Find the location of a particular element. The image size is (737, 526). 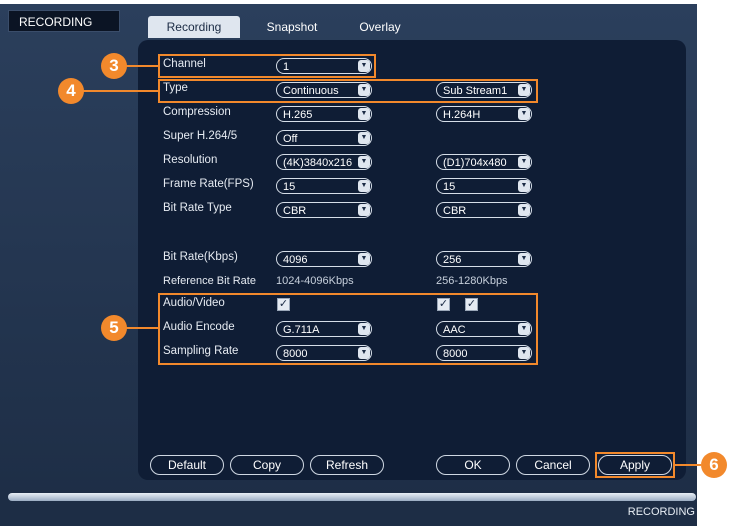

resolution-main-select: (4K)3840x216 ▼ is located at coordinates (324, 162).